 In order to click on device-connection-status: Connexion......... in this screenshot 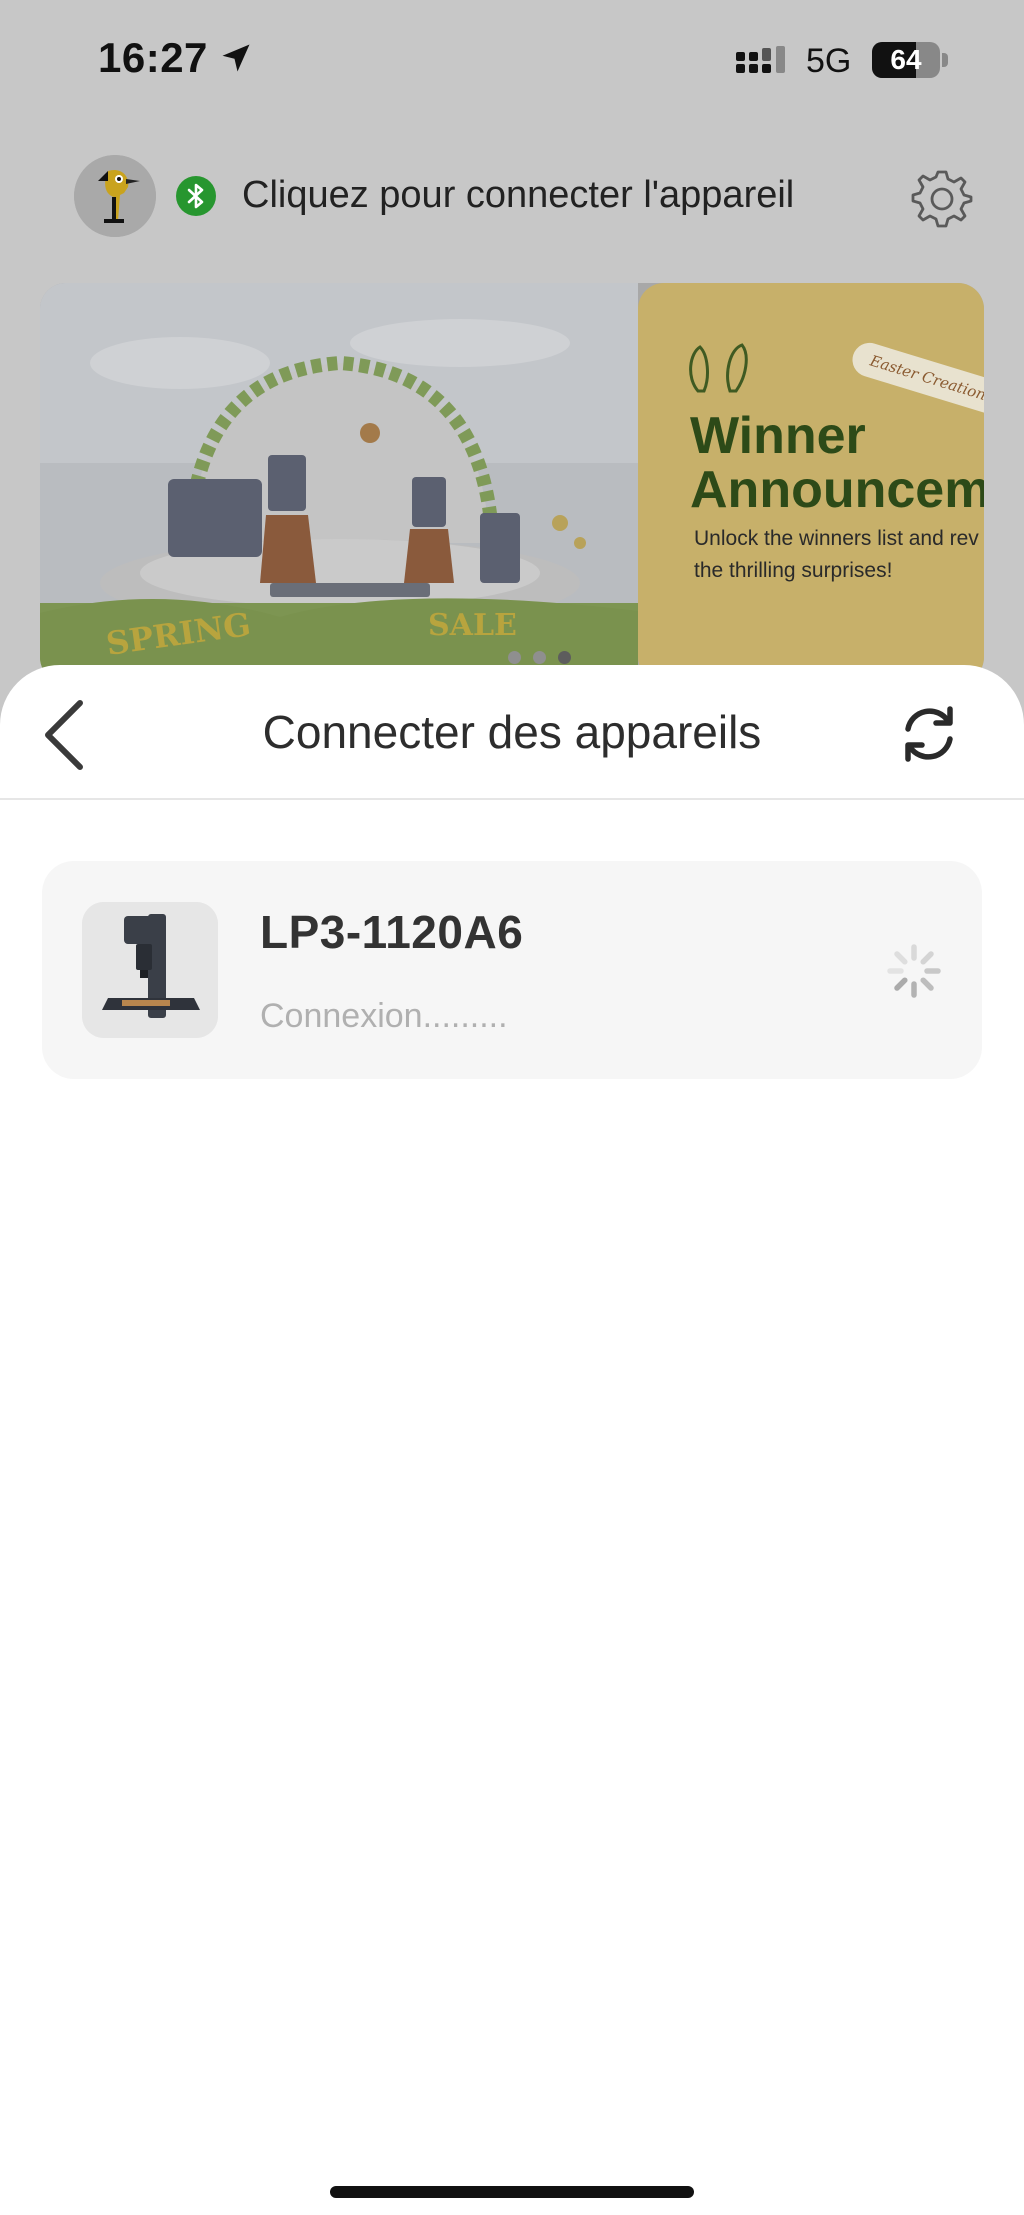, I will do `click(384, 1016)`.